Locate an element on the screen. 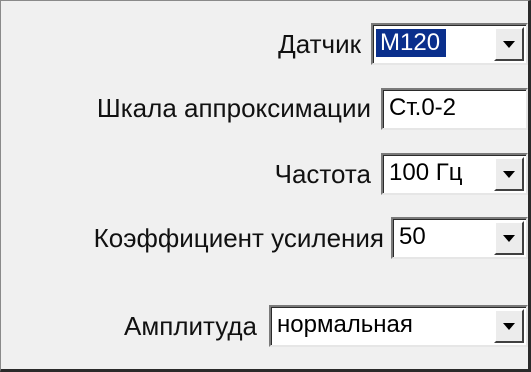 Image resolution: width=531 pixels, height=372 pixels. gain-dropdown-button is located at coordinates (509, 238).